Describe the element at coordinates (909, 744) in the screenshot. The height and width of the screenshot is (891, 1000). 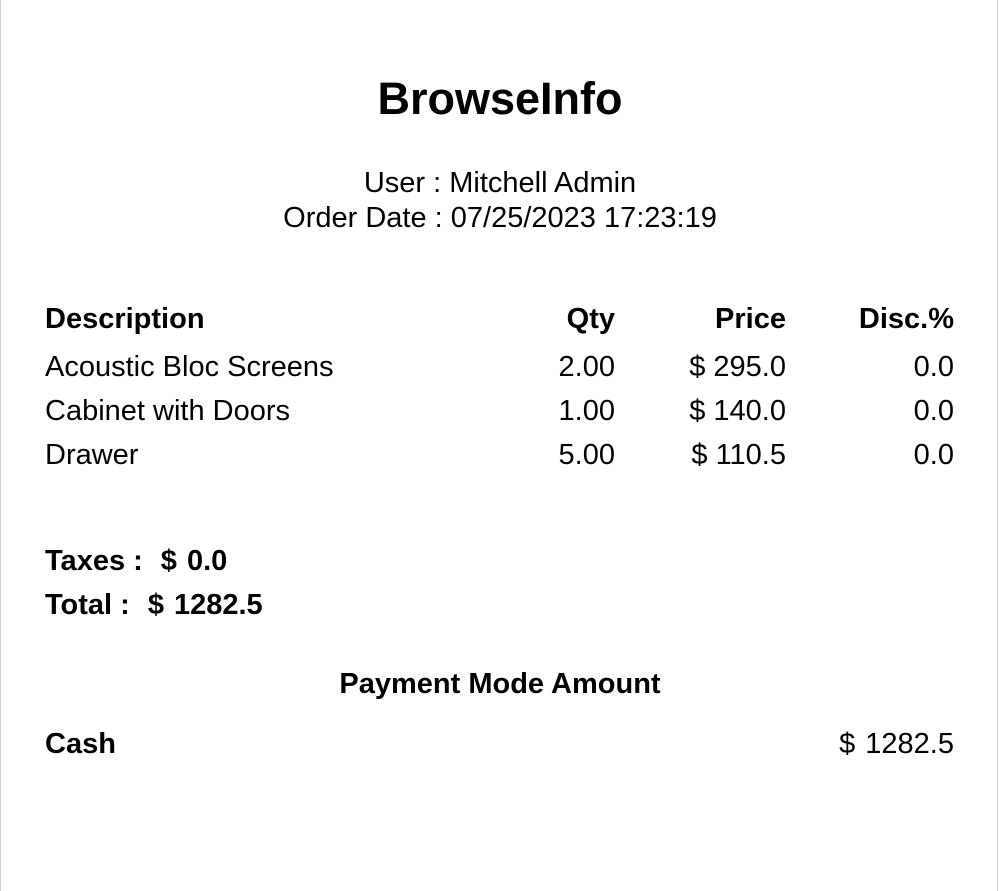
I see `payment-amount-value: 1282.5` at that location.